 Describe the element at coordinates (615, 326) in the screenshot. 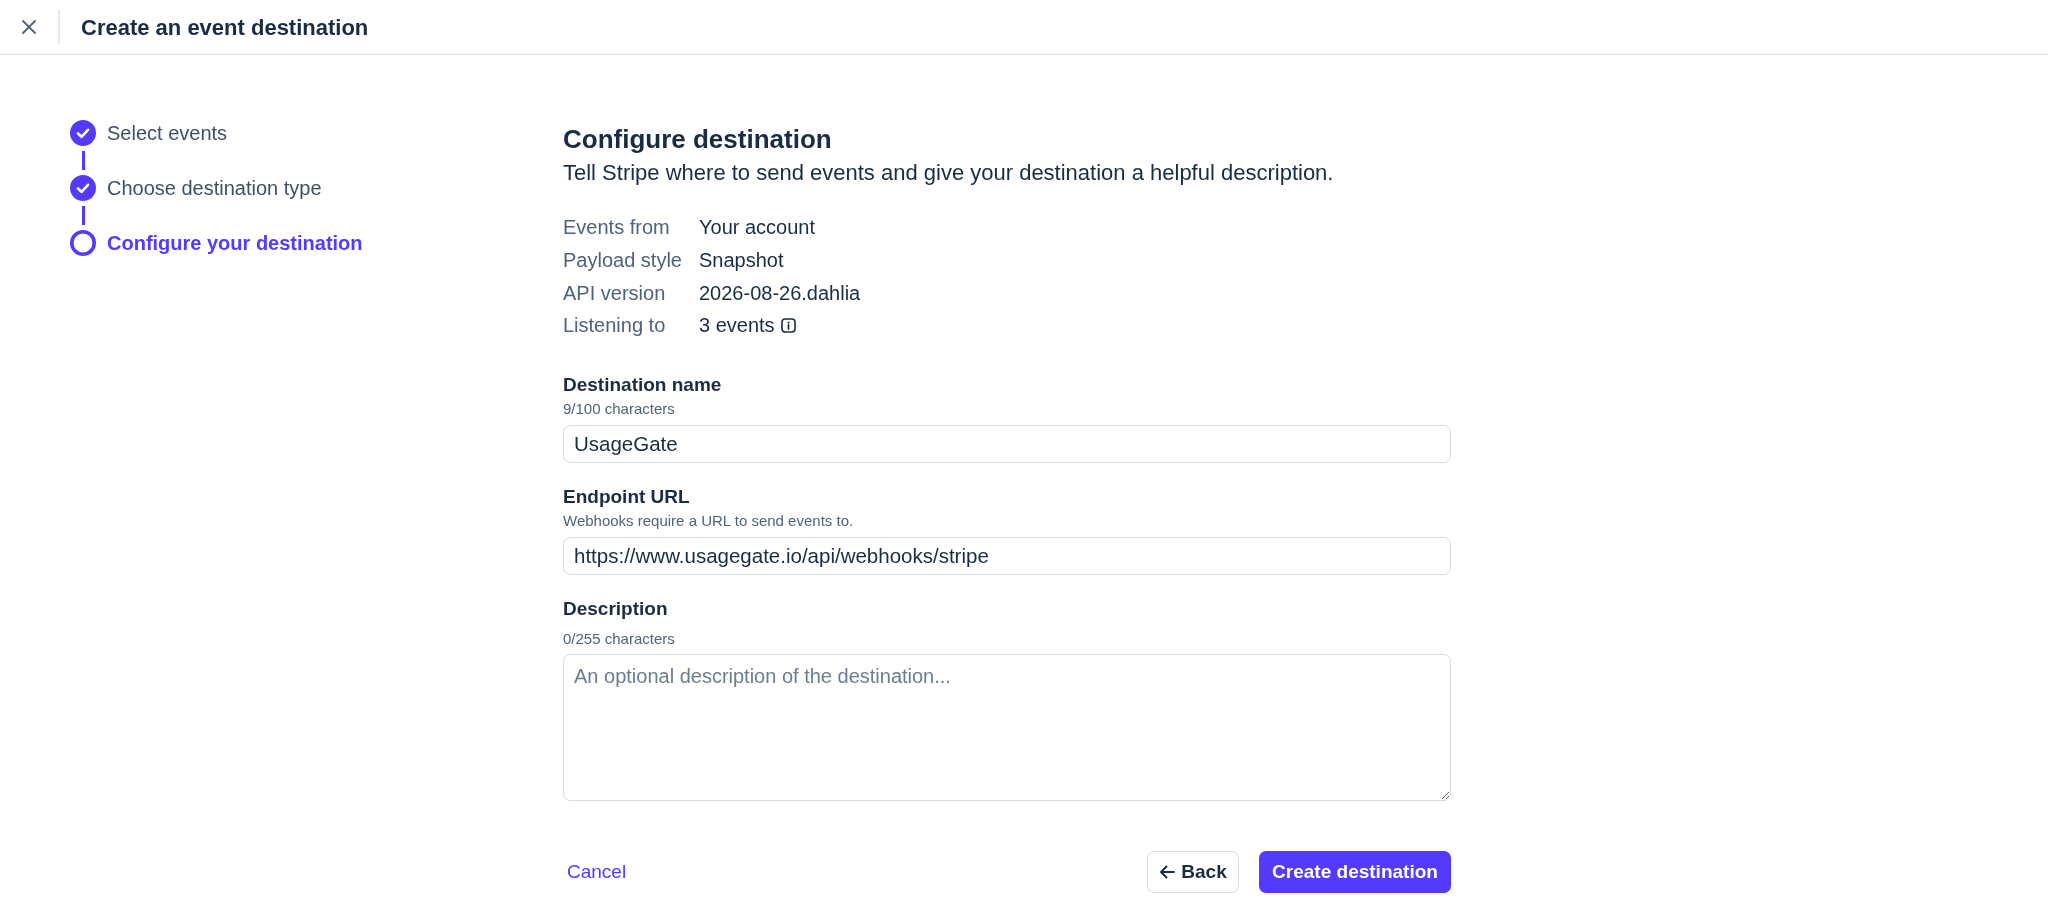

I see `summary-label: Listening to` at that location.